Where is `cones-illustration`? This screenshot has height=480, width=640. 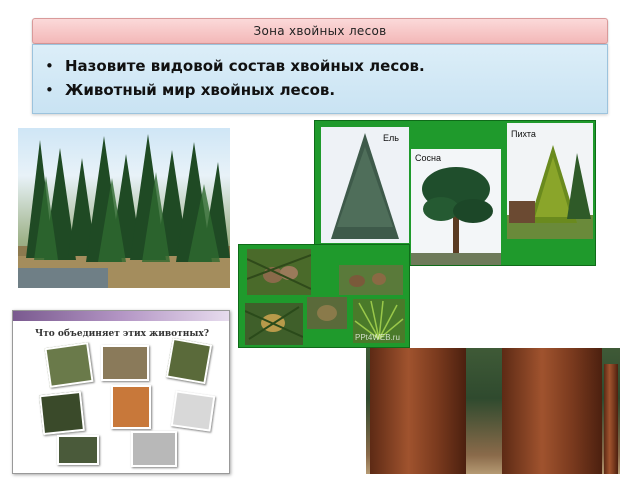 cones-illustration is located at coordinates (279, 272).